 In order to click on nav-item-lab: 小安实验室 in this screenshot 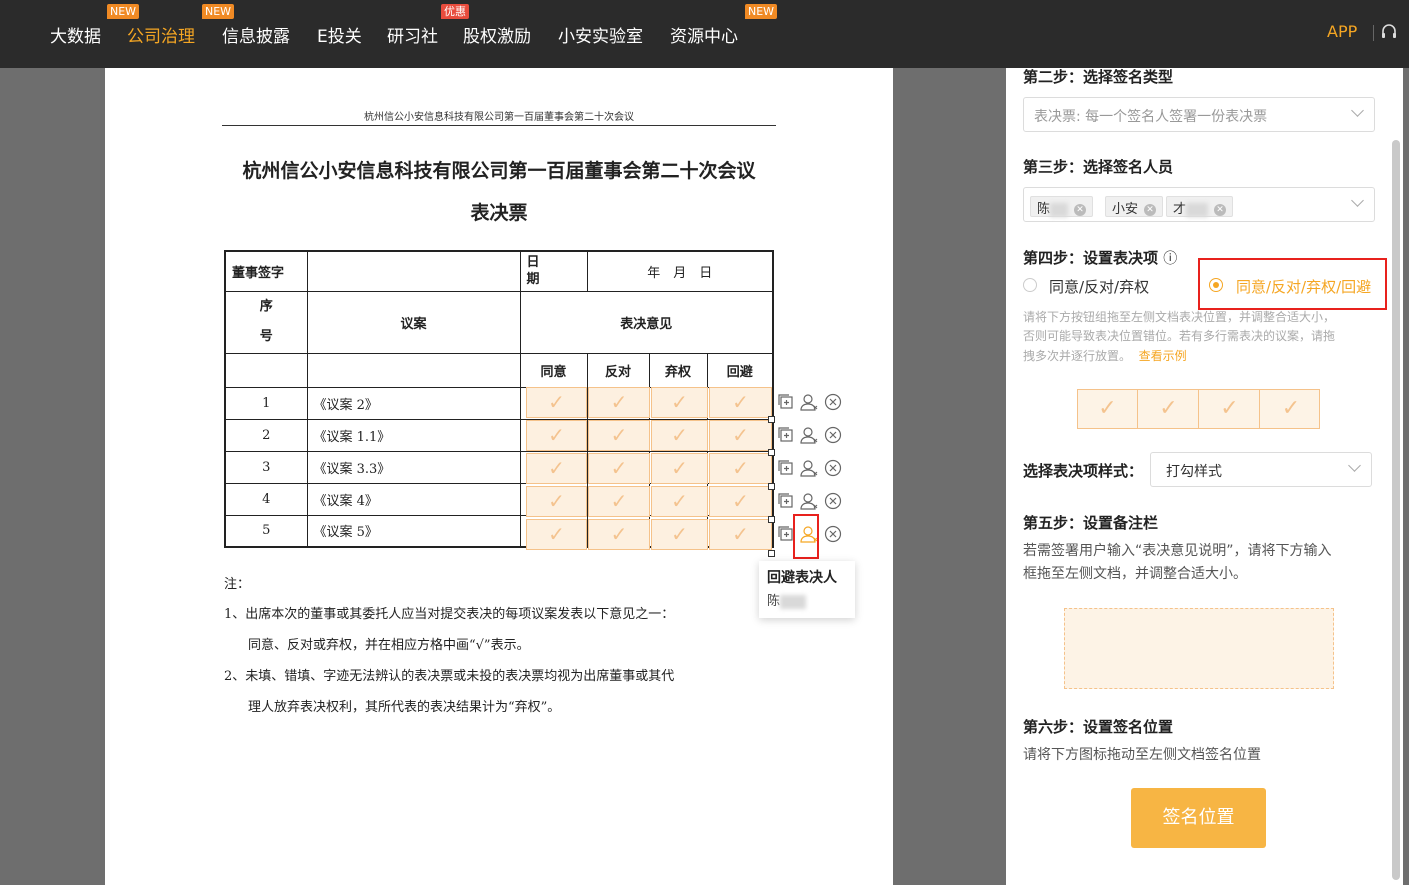, I will do `click(600, 34)`.